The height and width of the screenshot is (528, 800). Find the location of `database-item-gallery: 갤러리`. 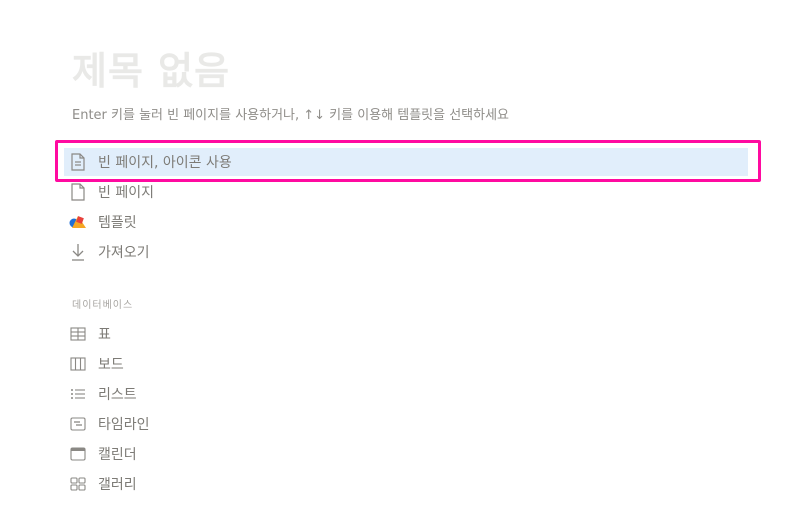

database-item-gallery: 갤러리 is located at coordinates (100, 484).